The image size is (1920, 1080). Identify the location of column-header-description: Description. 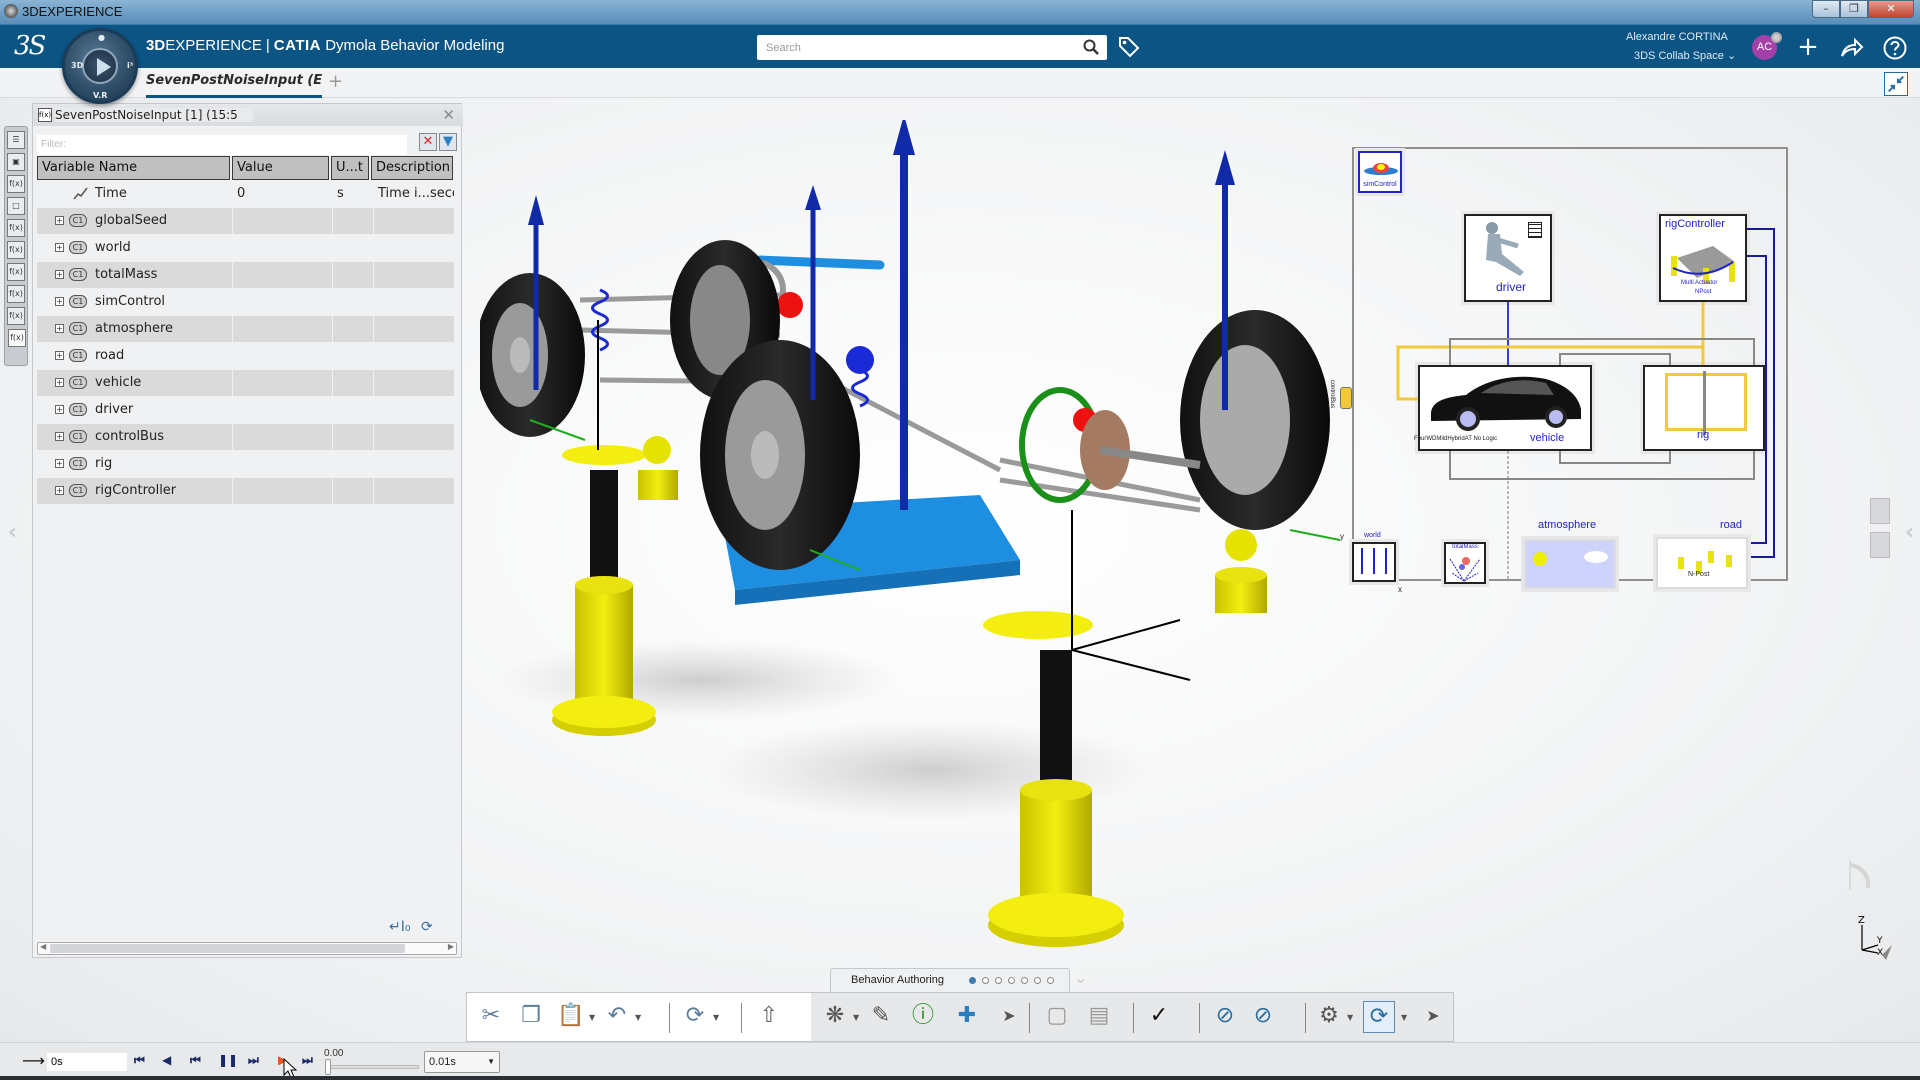
(412, 168).